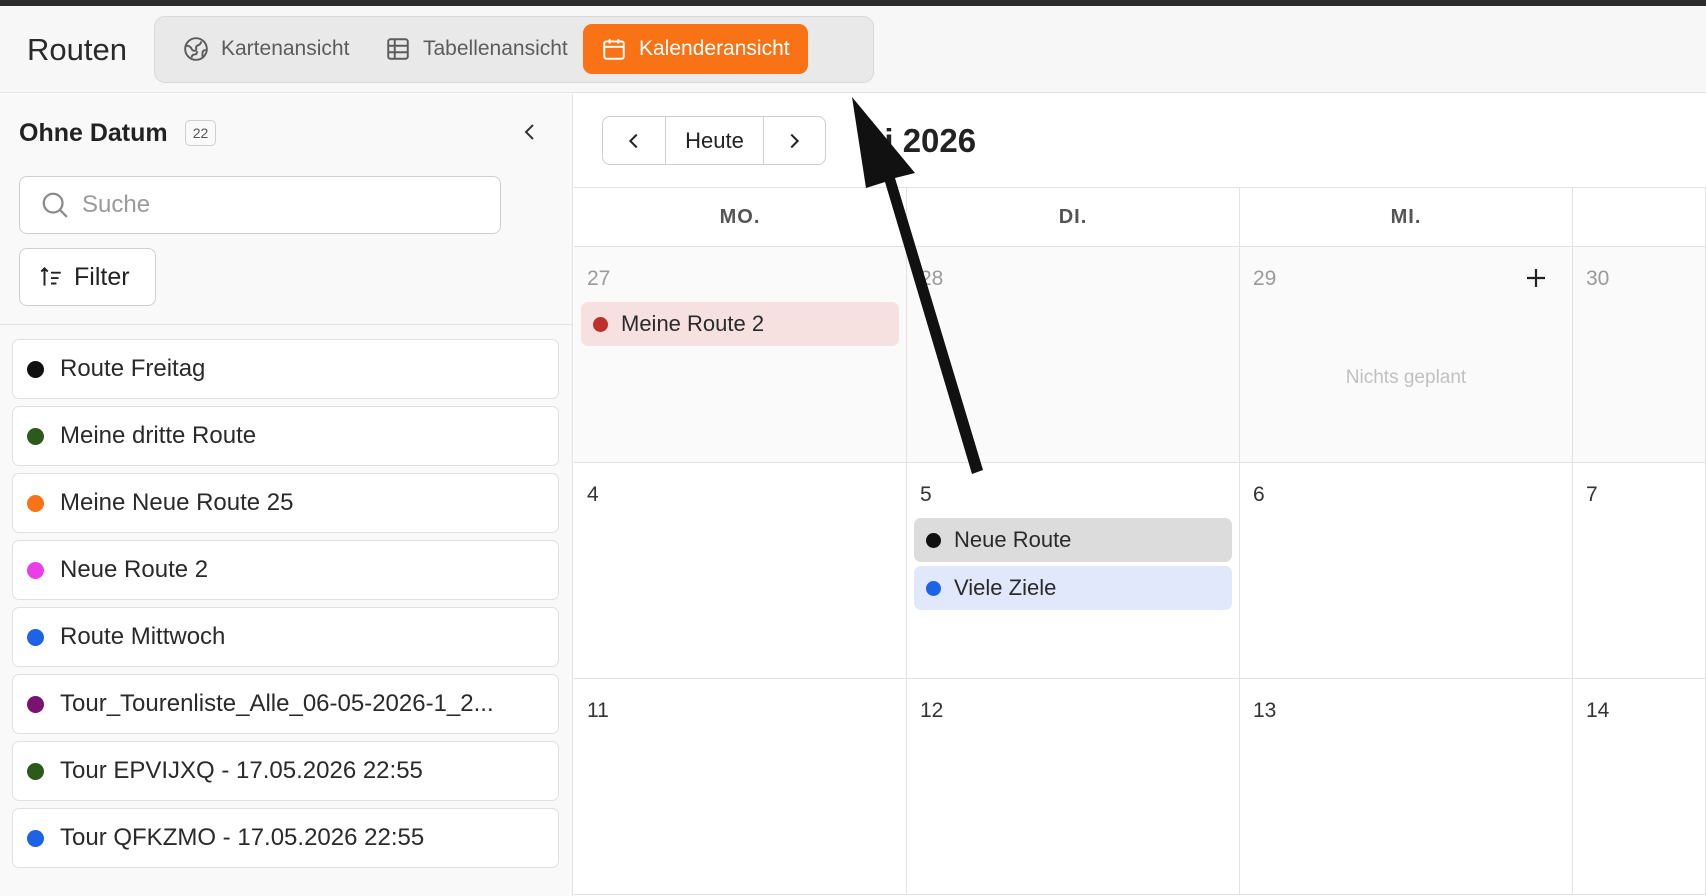 The image size is (1706, 896). Describe the element at coordinates (926, 494) in the screenshot. I see `day-number: 5` at that location.